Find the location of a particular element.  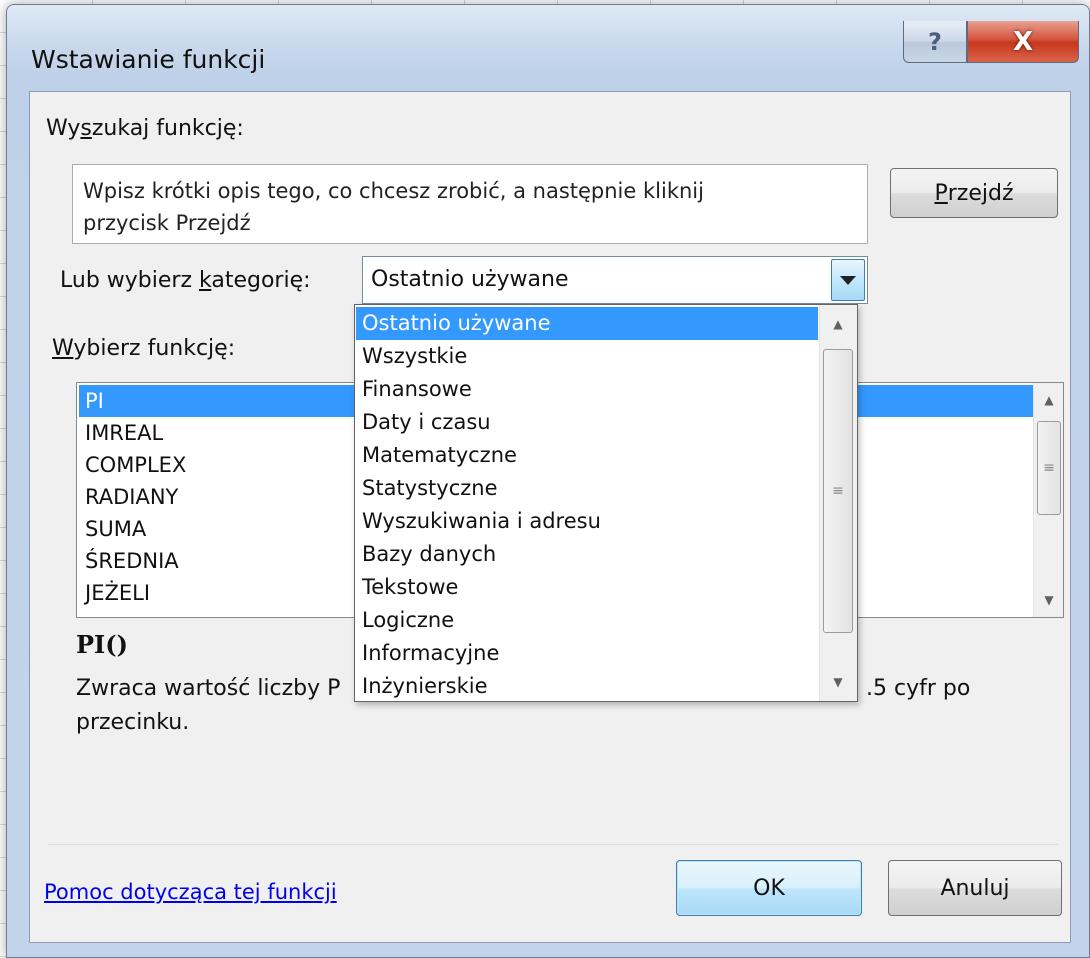

category-label: Lub wybierz kategorię: is located at coordinates (185, 280).